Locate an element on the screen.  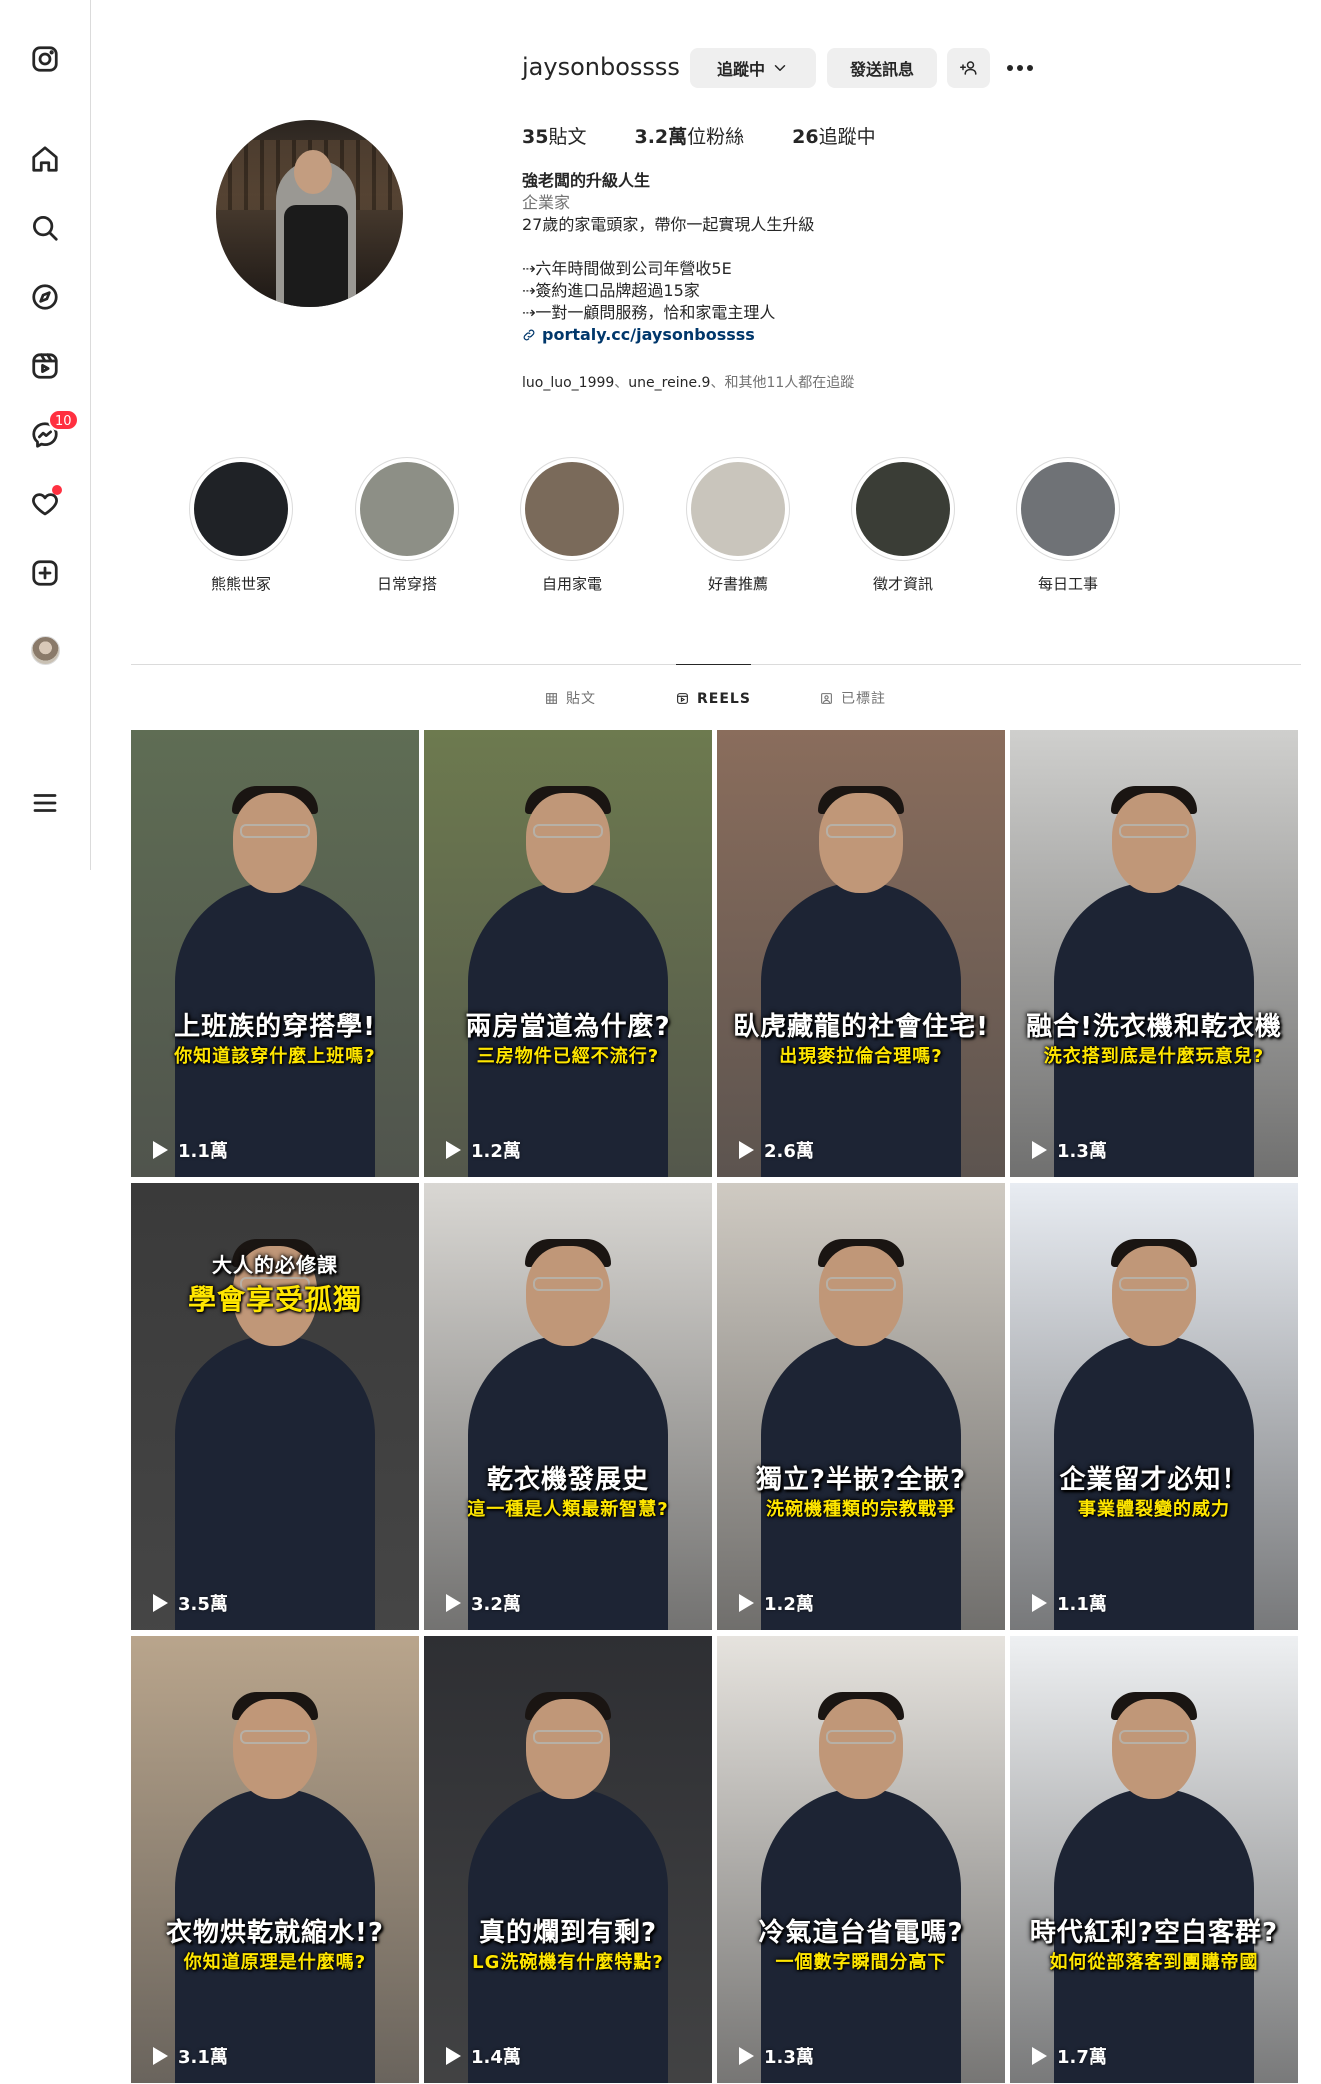
chevron-down-icon is located at coordinates (780, 68).